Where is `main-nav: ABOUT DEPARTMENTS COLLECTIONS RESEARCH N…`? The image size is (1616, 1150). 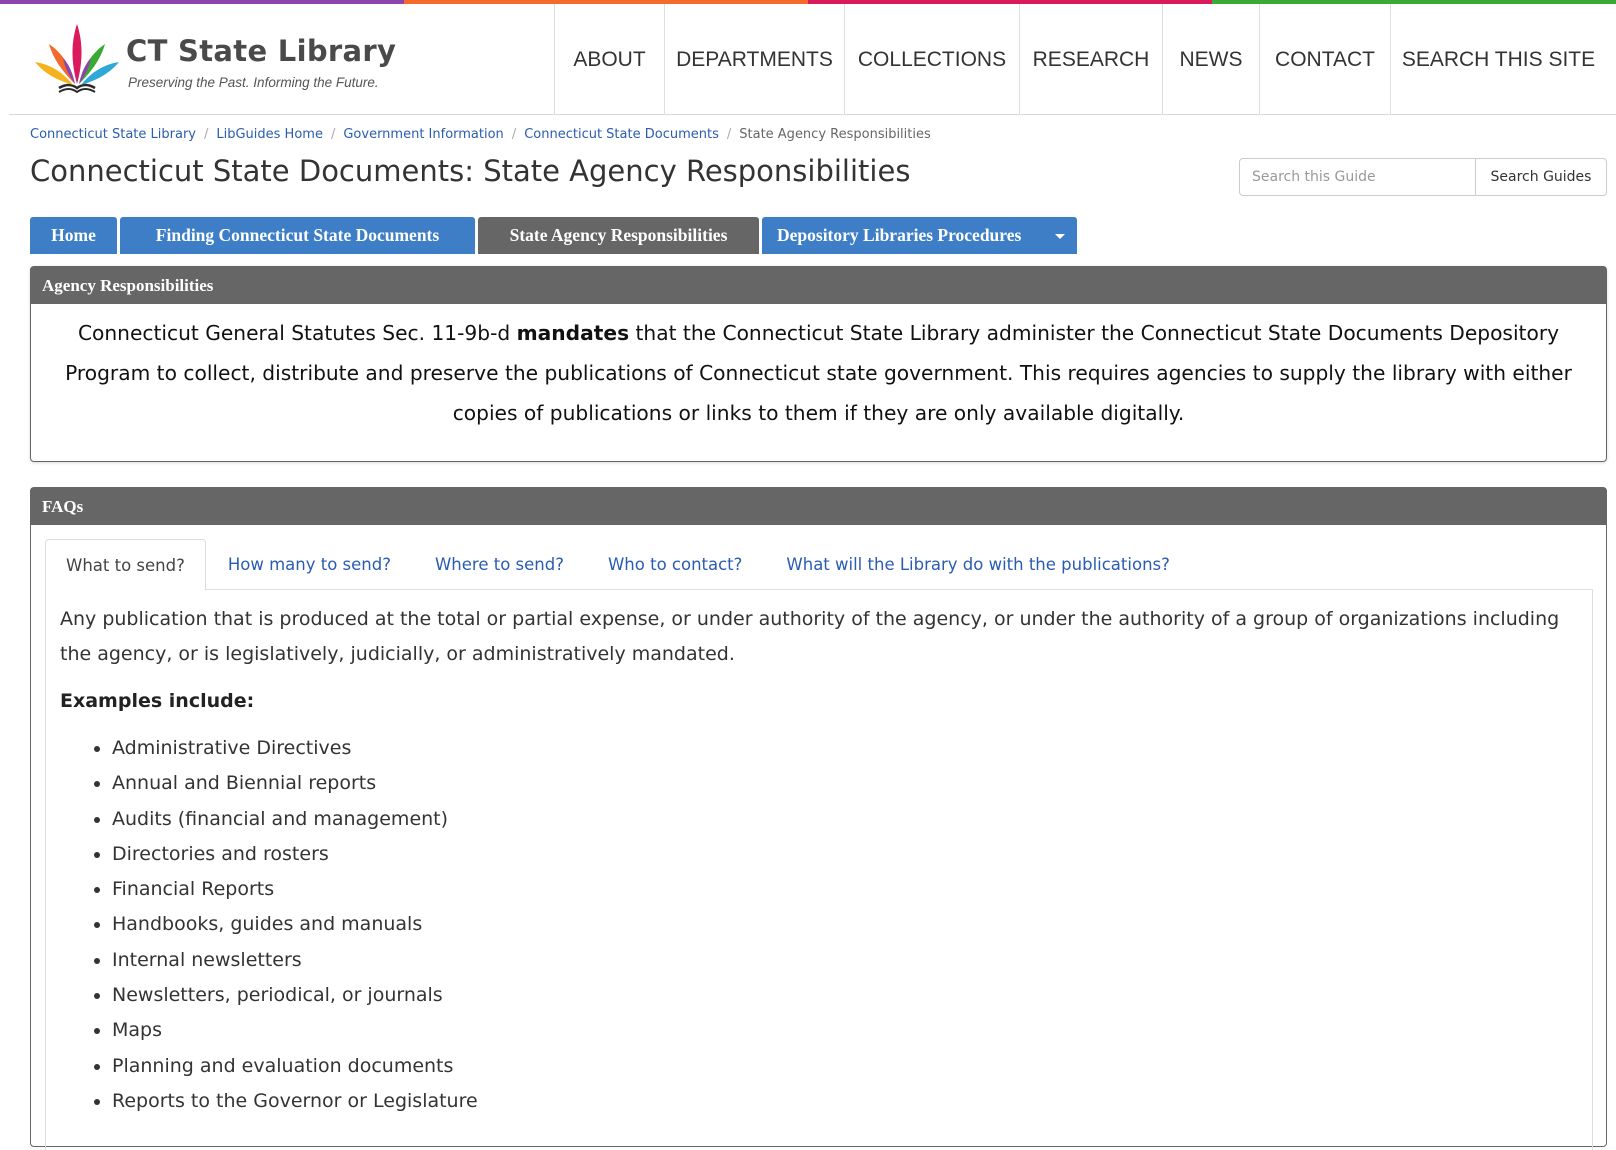 main-nav: ABOUT DEPARTMENTS COLLECTIONS RESEARCH N… is located at coordinates (1080, 59).